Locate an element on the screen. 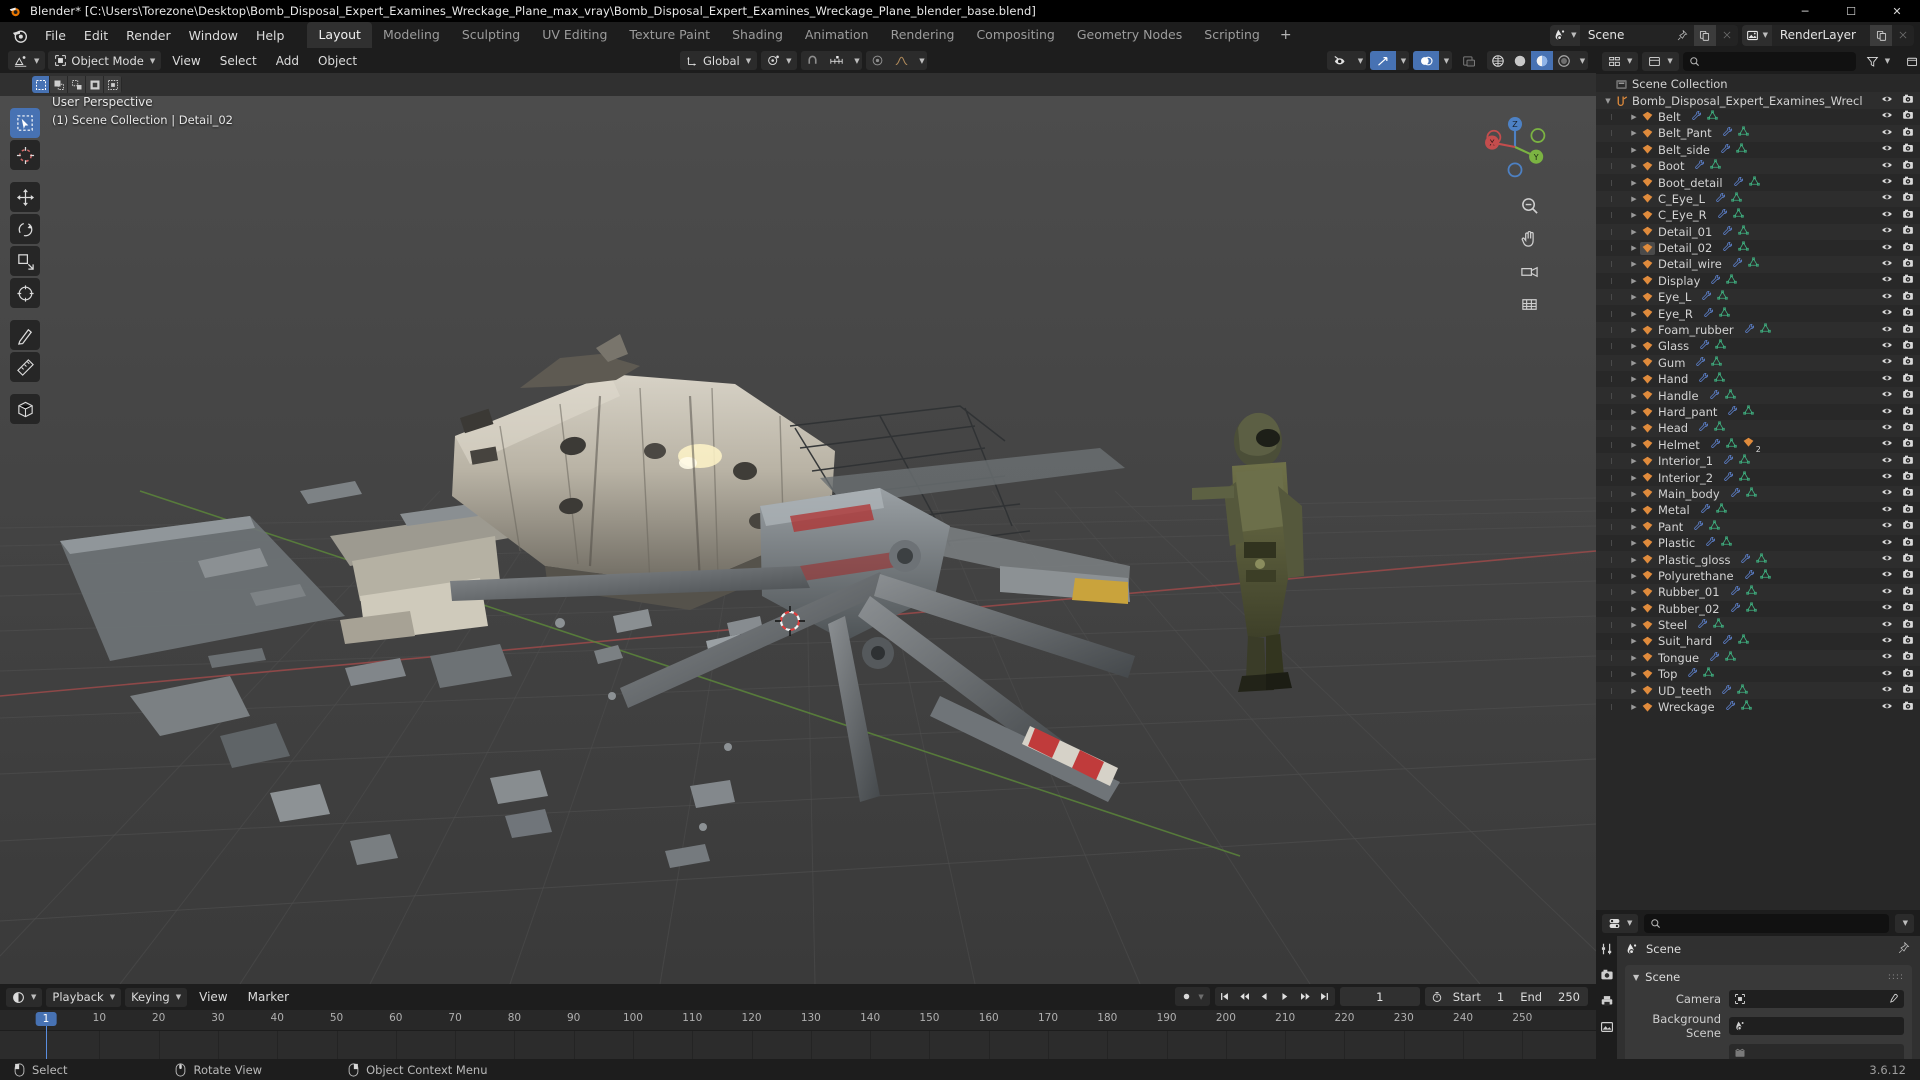  outliner-row-object: ▶ Eye_R is located at coordinates (1758, 313).